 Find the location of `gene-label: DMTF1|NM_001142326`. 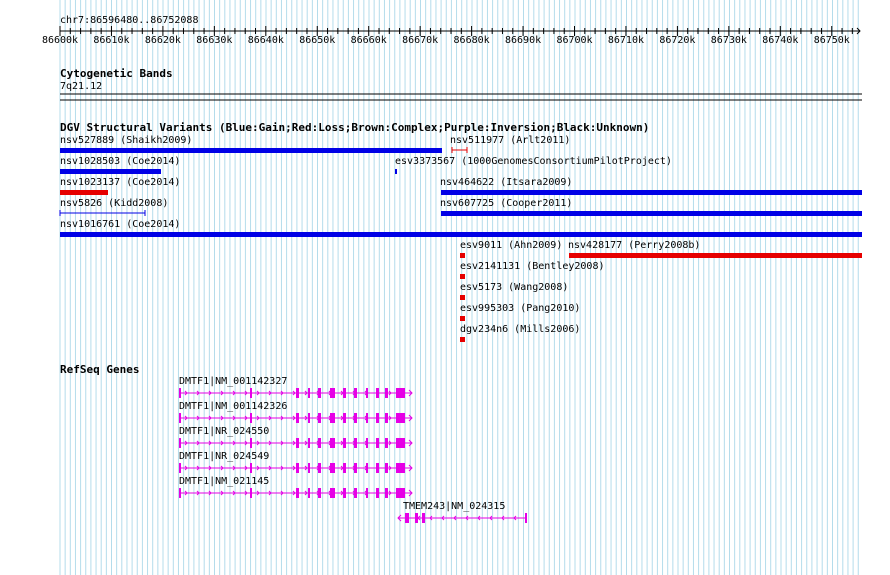

gene-label: DMTF1|NM_001142326 is located at coordinates (233, 406).